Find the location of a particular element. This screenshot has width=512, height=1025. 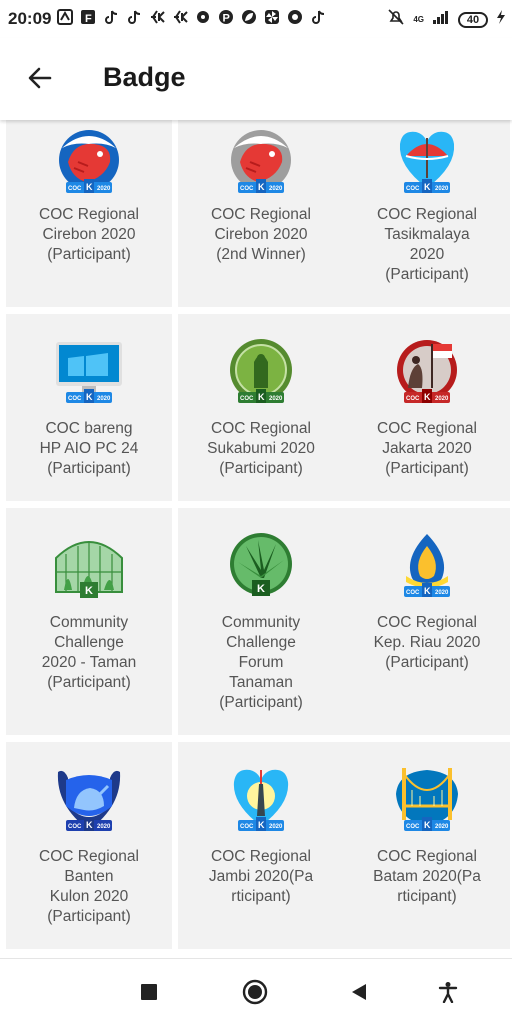

badge-label: COC Regional Cirebon 2020 (Participant) is located at coordinates (89, 234).